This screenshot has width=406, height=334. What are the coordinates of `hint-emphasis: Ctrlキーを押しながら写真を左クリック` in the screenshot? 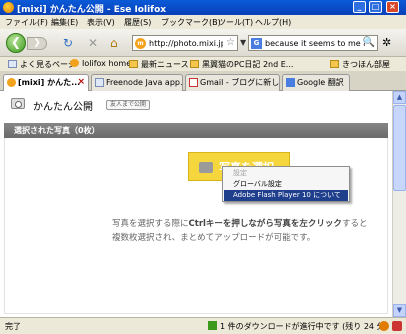 It's located at (265, 224).